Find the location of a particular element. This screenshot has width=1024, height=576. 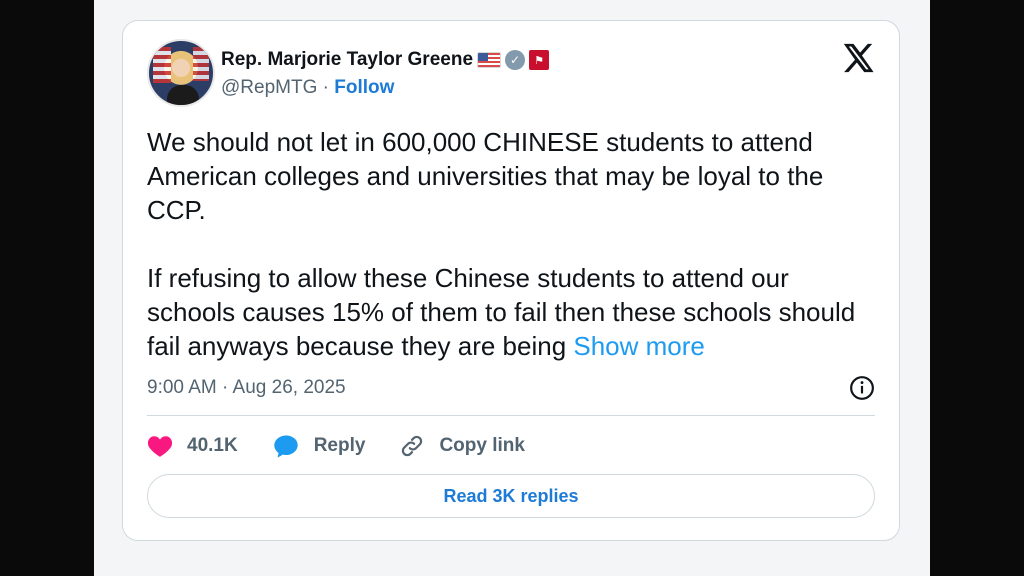

divider is located at coordinates (511, 415).